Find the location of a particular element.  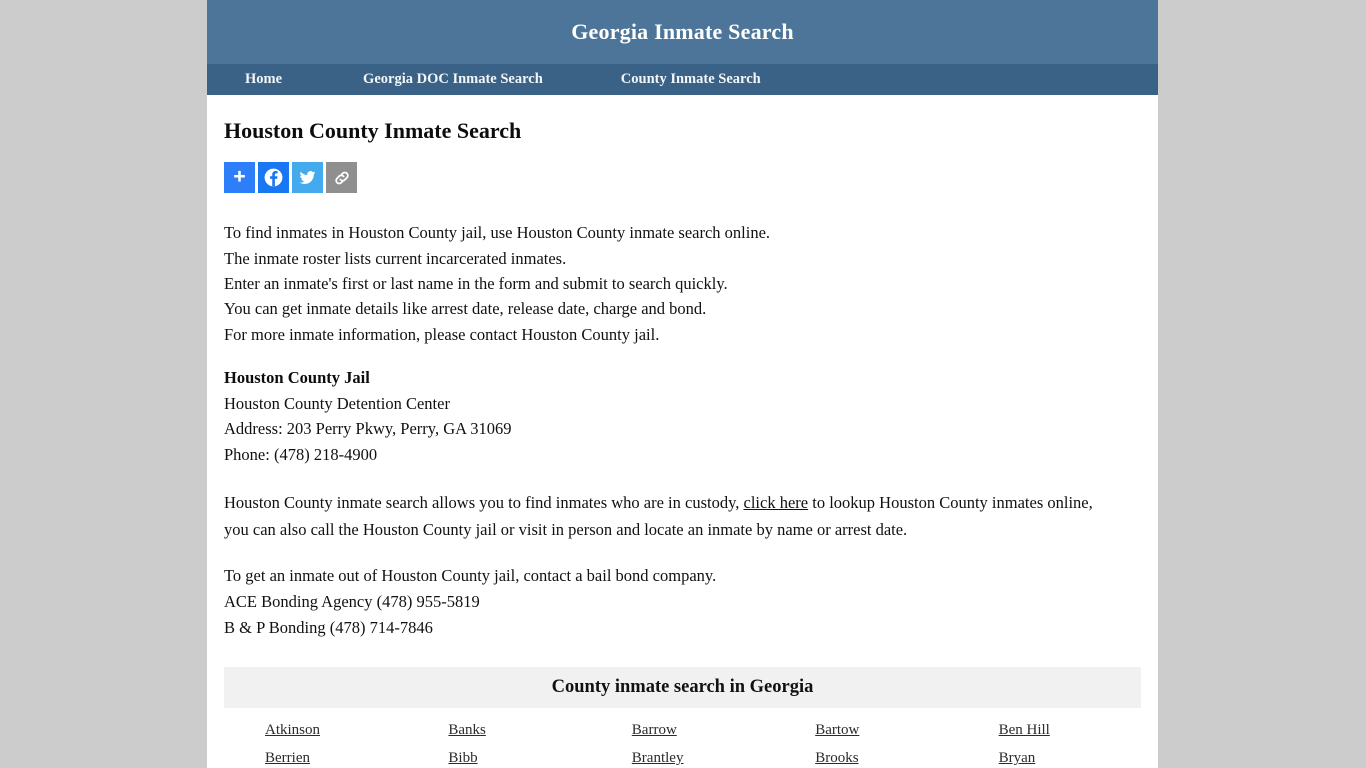

page-title: Houston County Inmate Search is located at coordinates (373, 130).